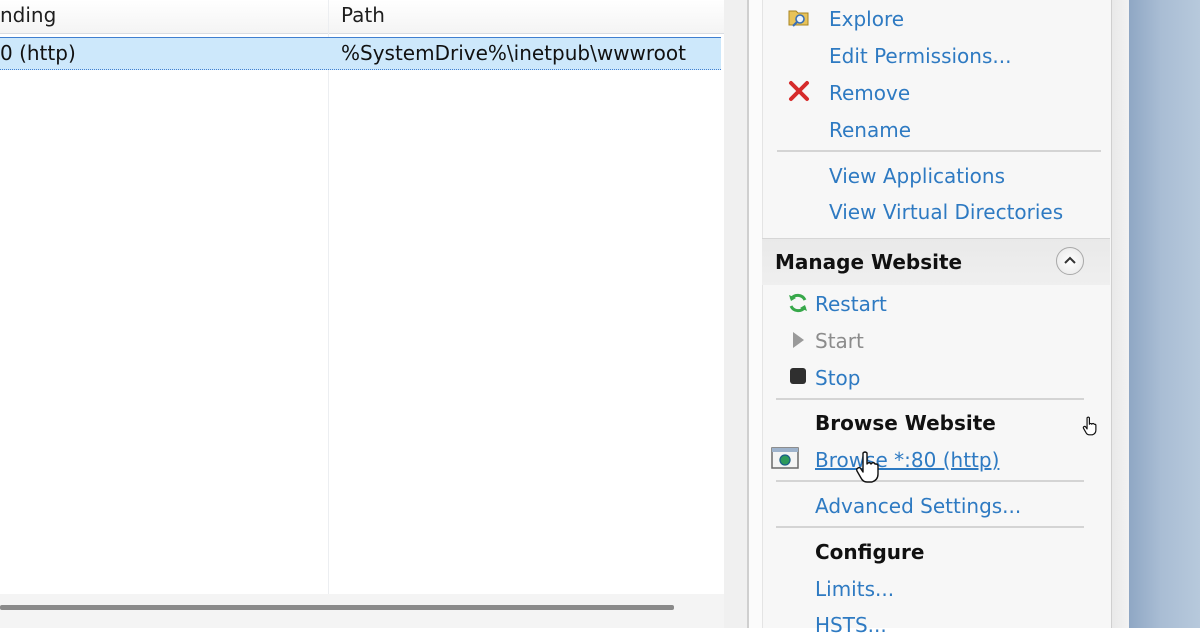 This screenshot has width=1200, height=638. Describe the element at coordinates (28, 16) in the screenshot. I see `column-header-binding: nding` at that location.